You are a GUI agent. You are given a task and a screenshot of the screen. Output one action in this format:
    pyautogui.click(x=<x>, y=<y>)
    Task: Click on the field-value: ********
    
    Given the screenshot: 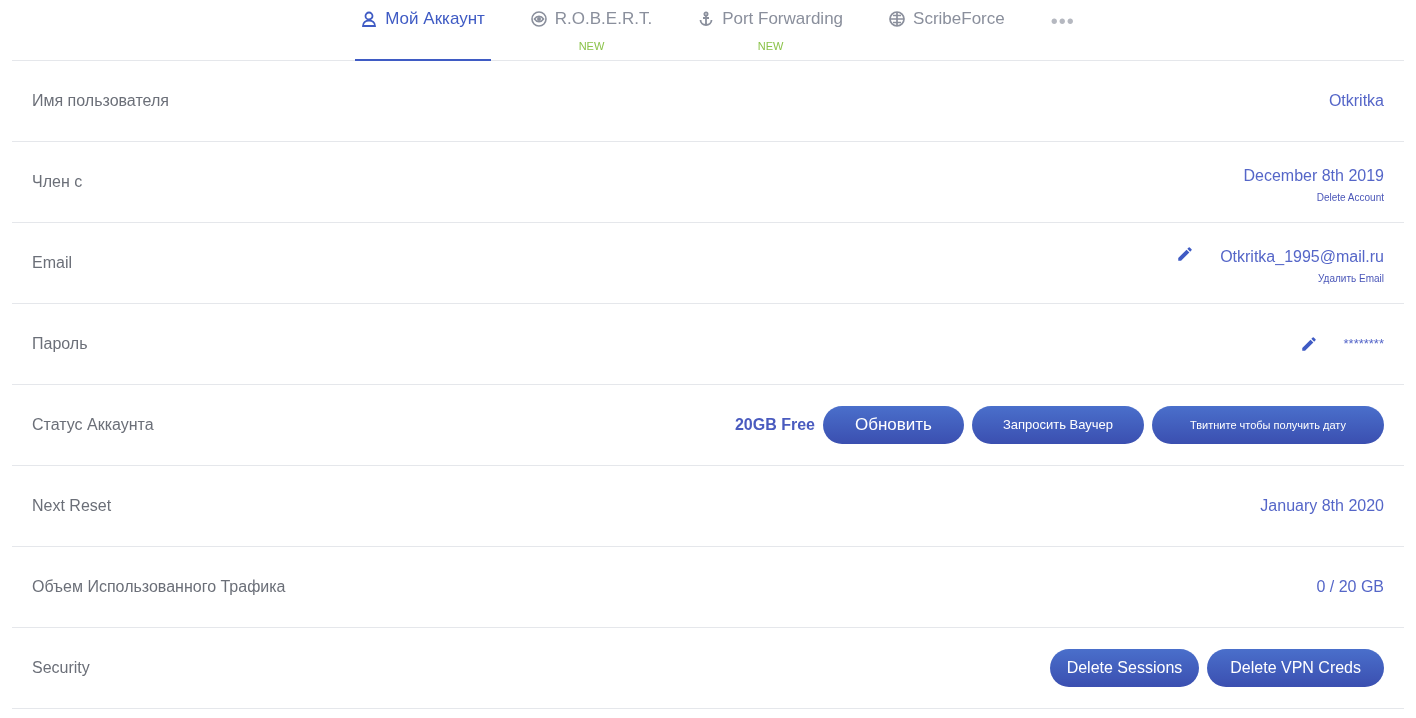 What is the action you would take?
    pyautogui.click(x=1363, y=344)
    